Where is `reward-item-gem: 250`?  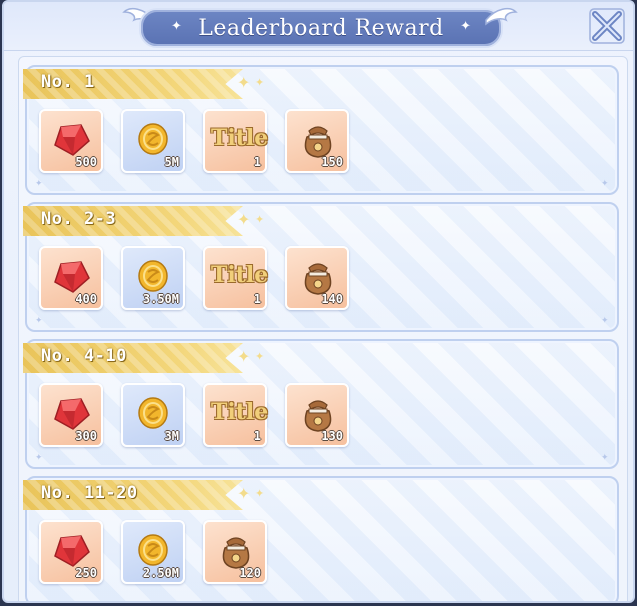
reward-item-gem: 250 is located at coordinates (71, 552).